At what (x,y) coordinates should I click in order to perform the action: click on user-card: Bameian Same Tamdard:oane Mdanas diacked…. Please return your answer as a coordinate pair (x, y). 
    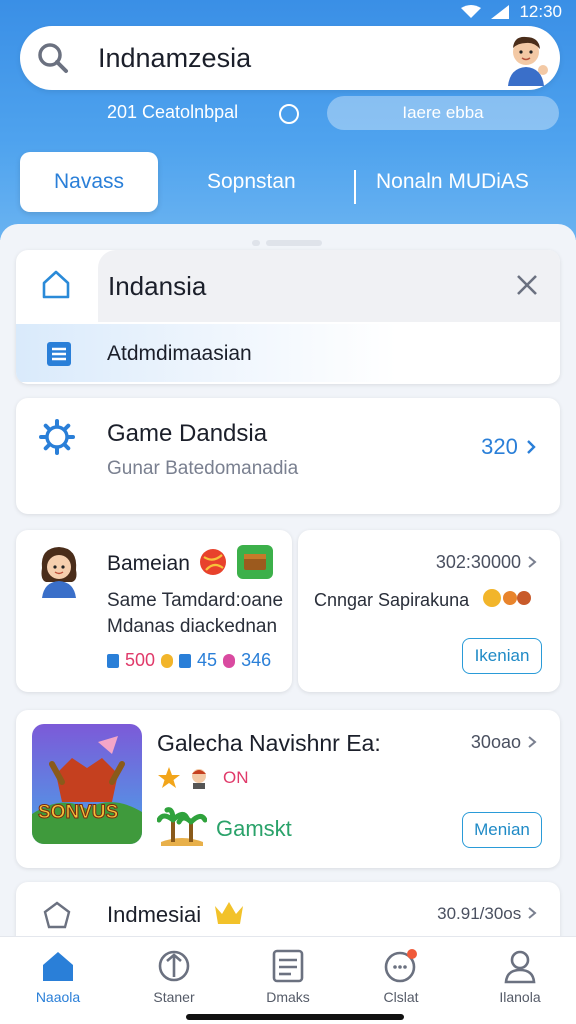
    Looking at the image, I should click on (154, 611).